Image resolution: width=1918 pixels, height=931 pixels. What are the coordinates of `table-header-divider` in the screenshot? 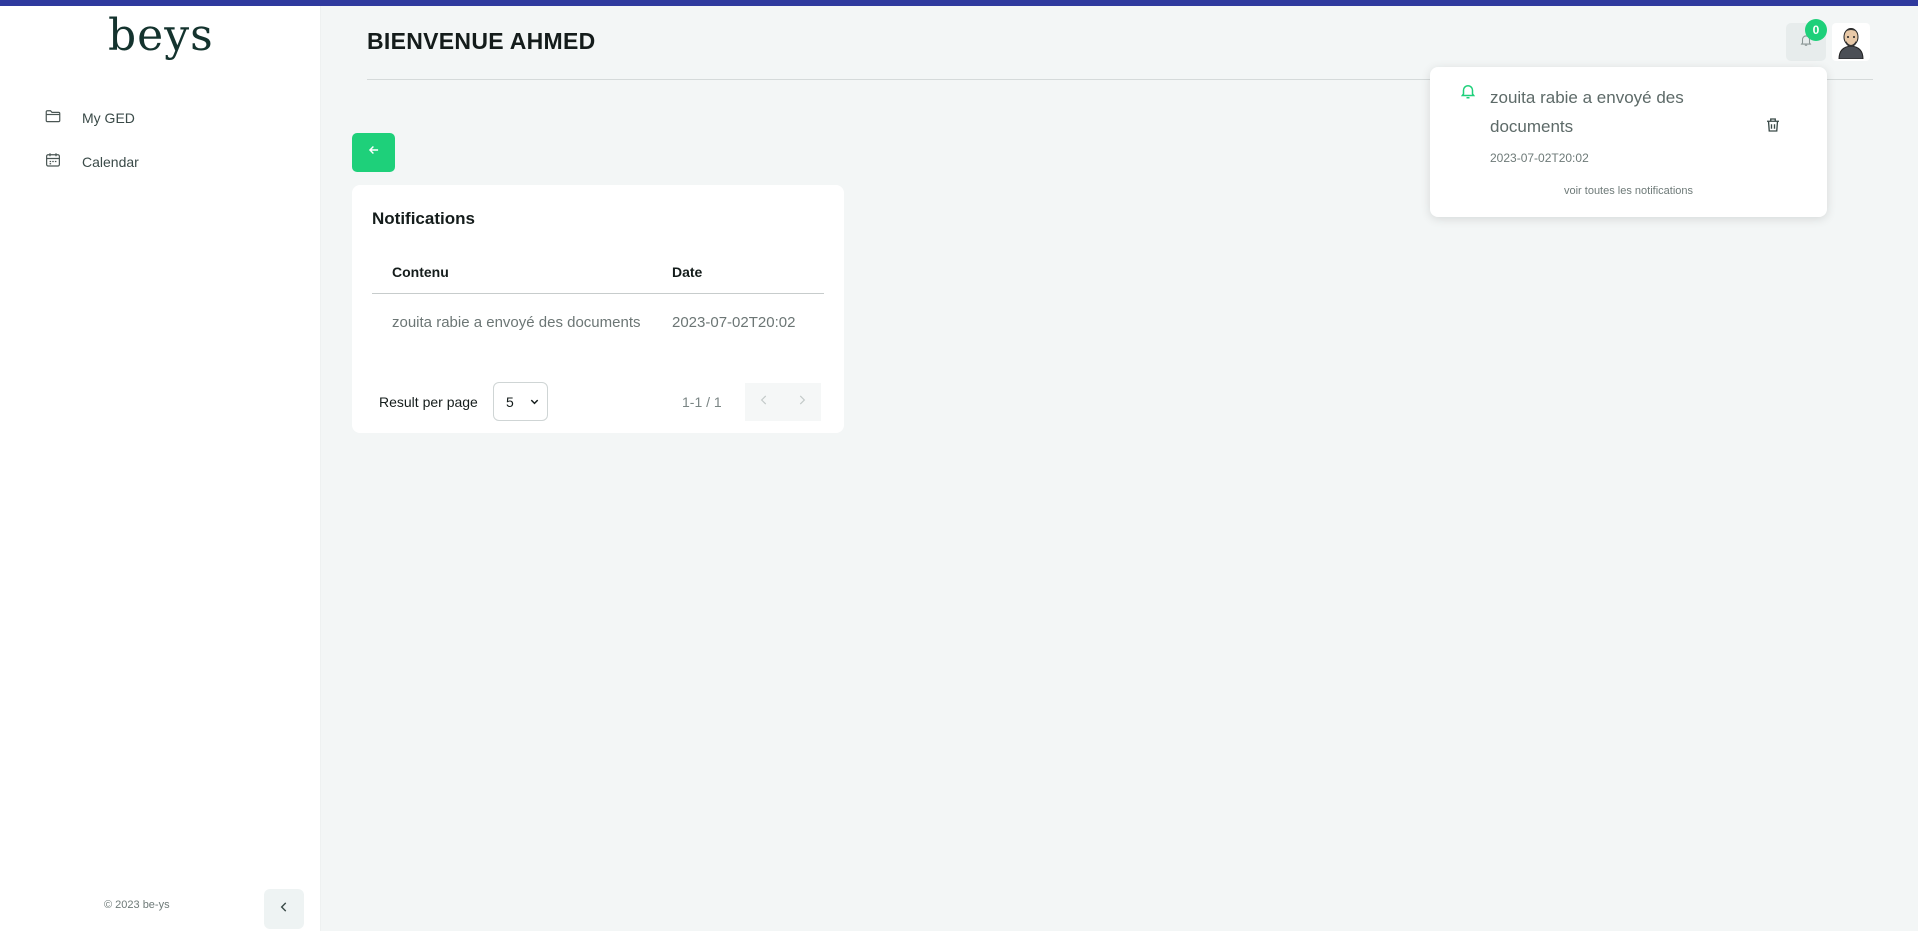 It's located at (598, 293).